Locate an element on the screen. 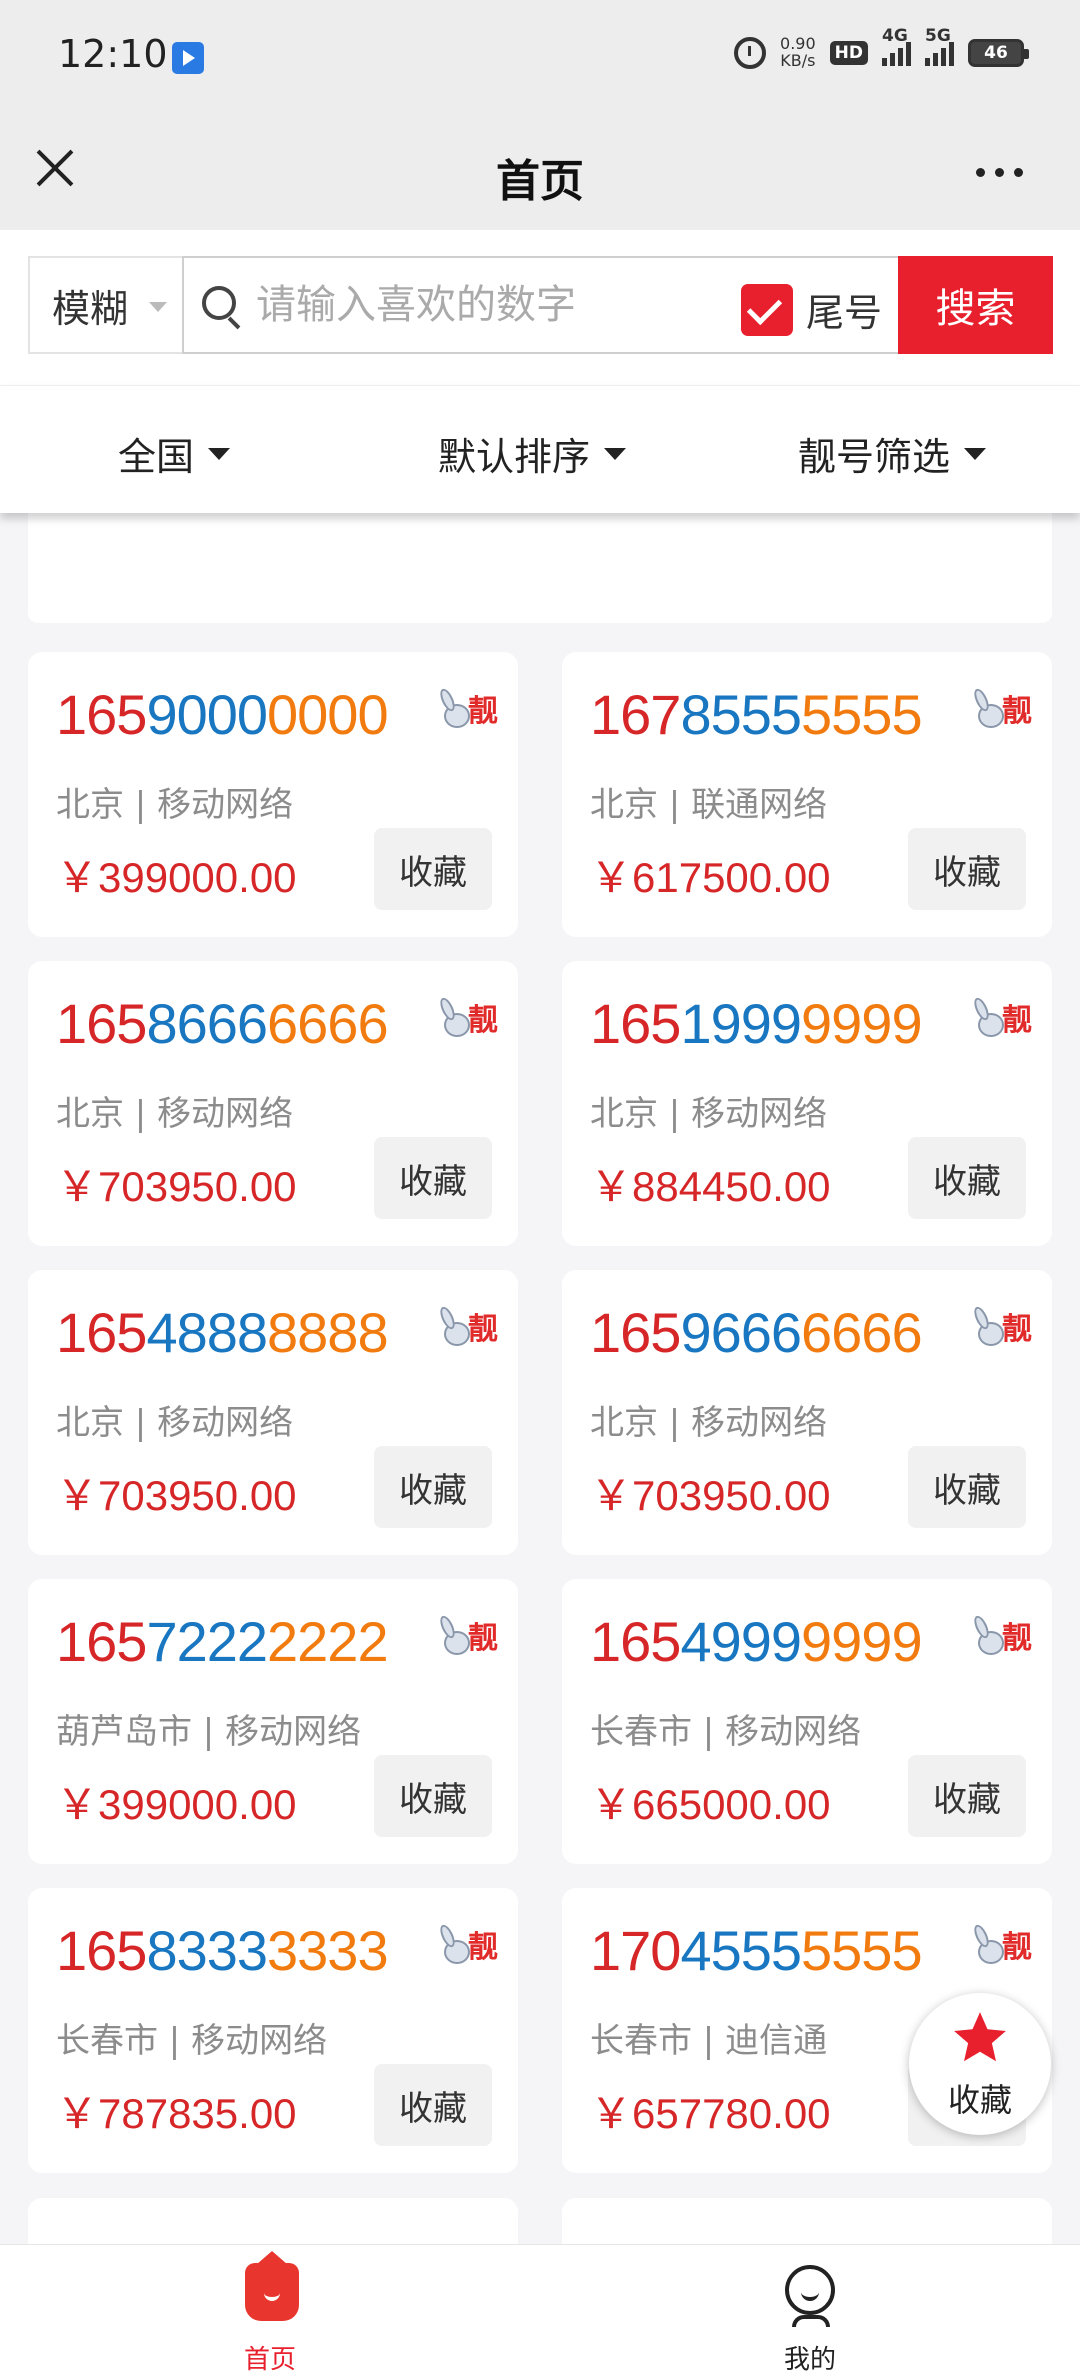 Image resolution: width=1080 pixels, height=2376 pixels. number-card: 16596666666 靓北京 | 移动网络 ￥703950.00 收藏 is located at coordinates (807, 1412).